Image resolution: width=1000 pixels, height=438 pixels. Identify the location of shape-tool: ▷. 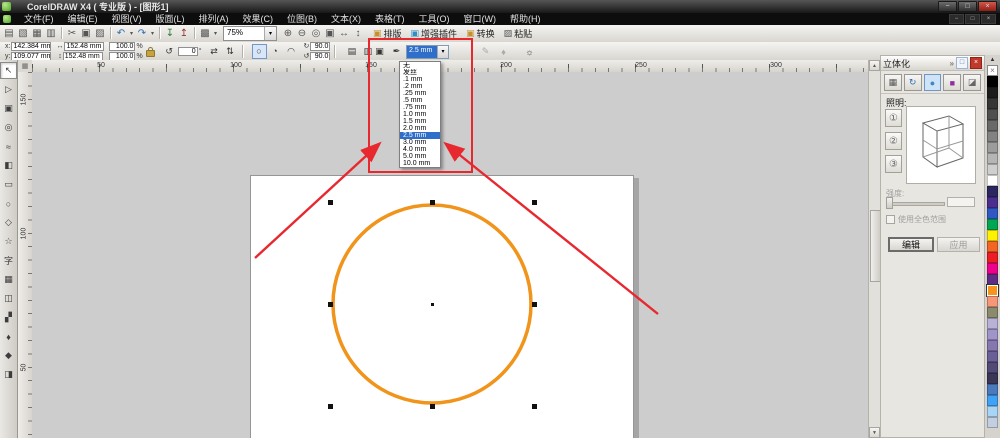
(8, 89).